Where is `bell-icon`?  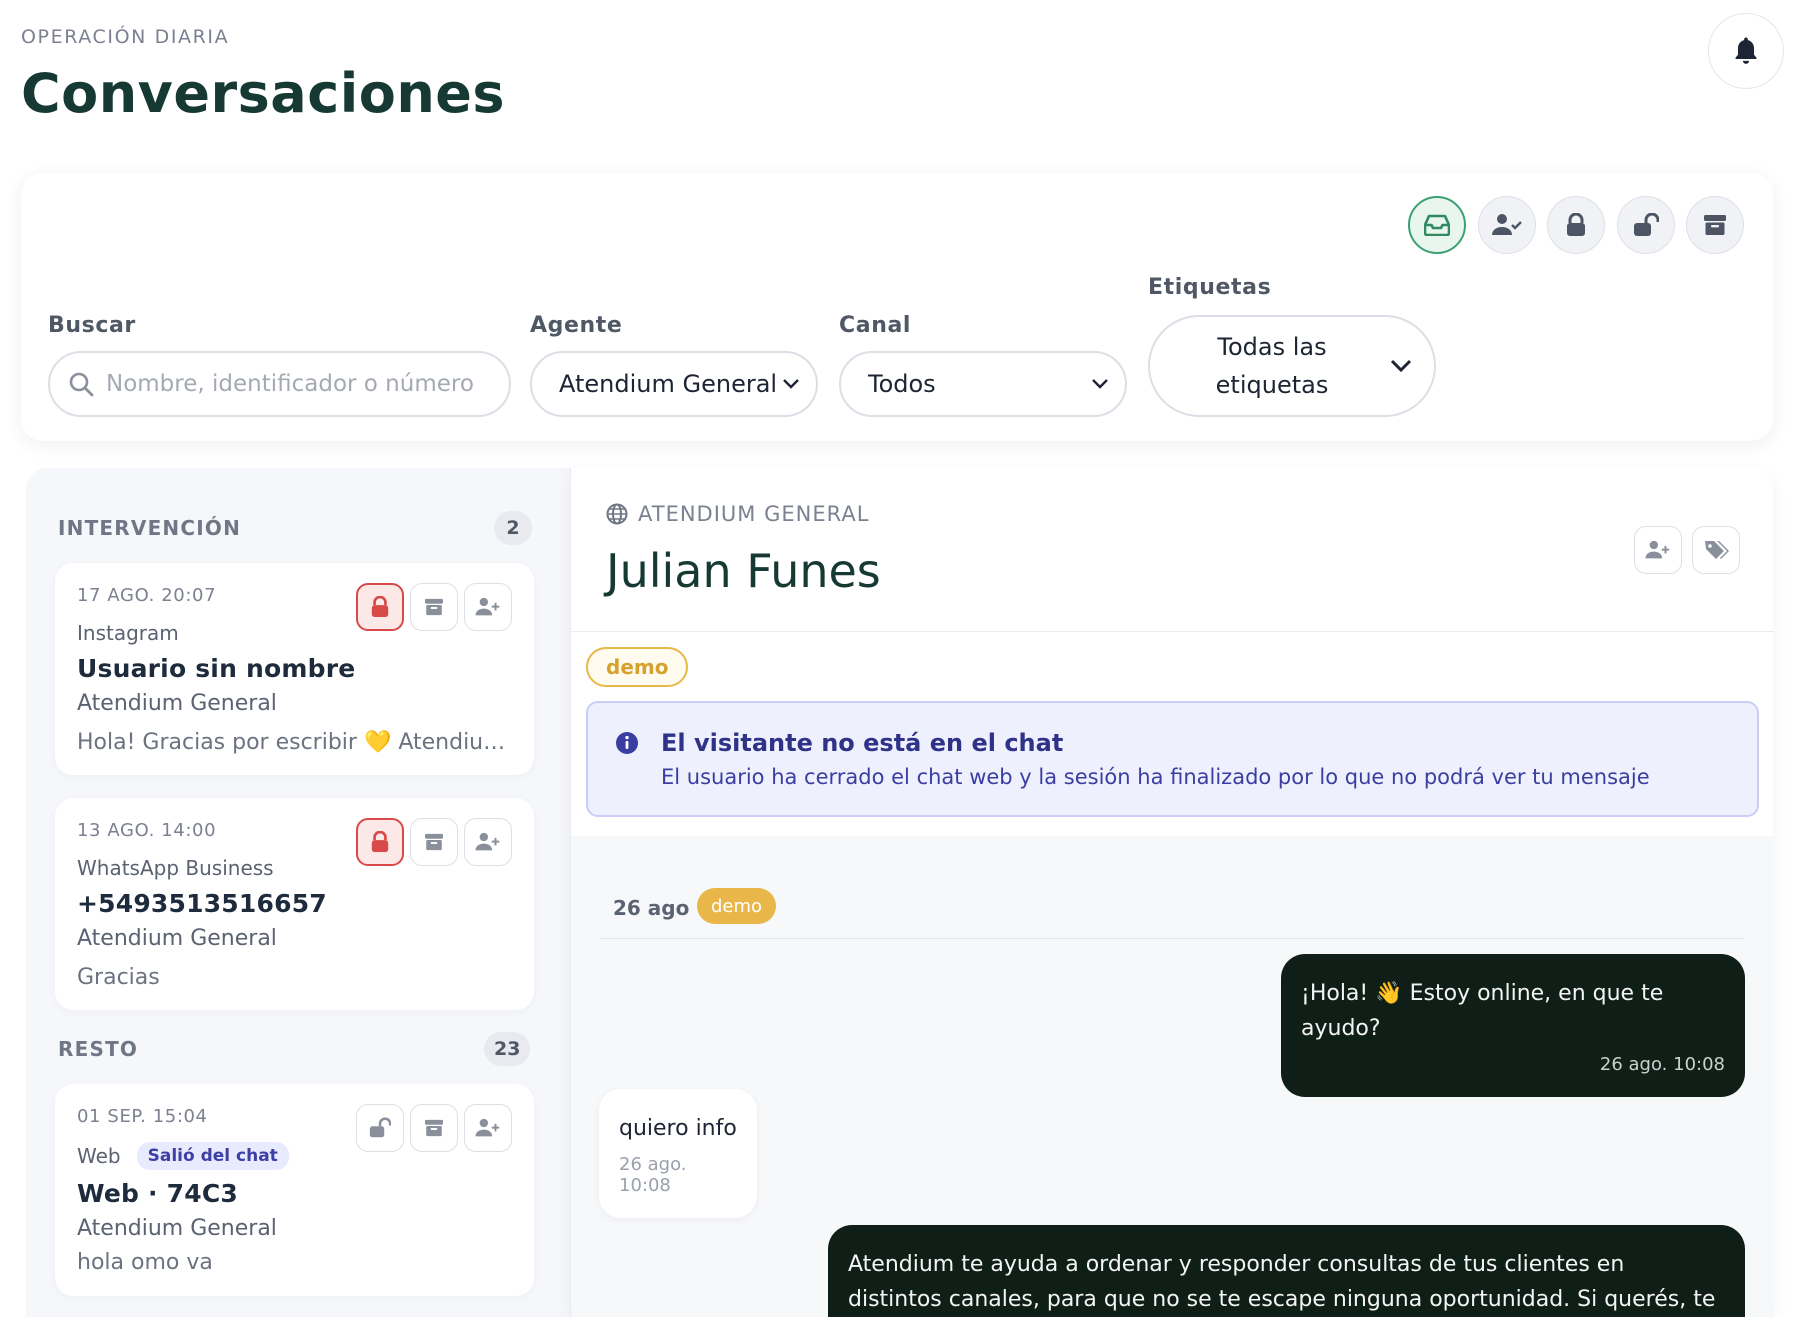
bell-icon is located at coordinates (1746, 50).